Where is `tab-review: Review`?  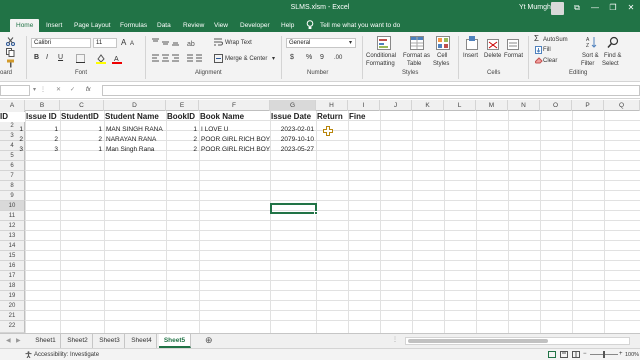
tab-review: Review is located at coordinates (193, 25).